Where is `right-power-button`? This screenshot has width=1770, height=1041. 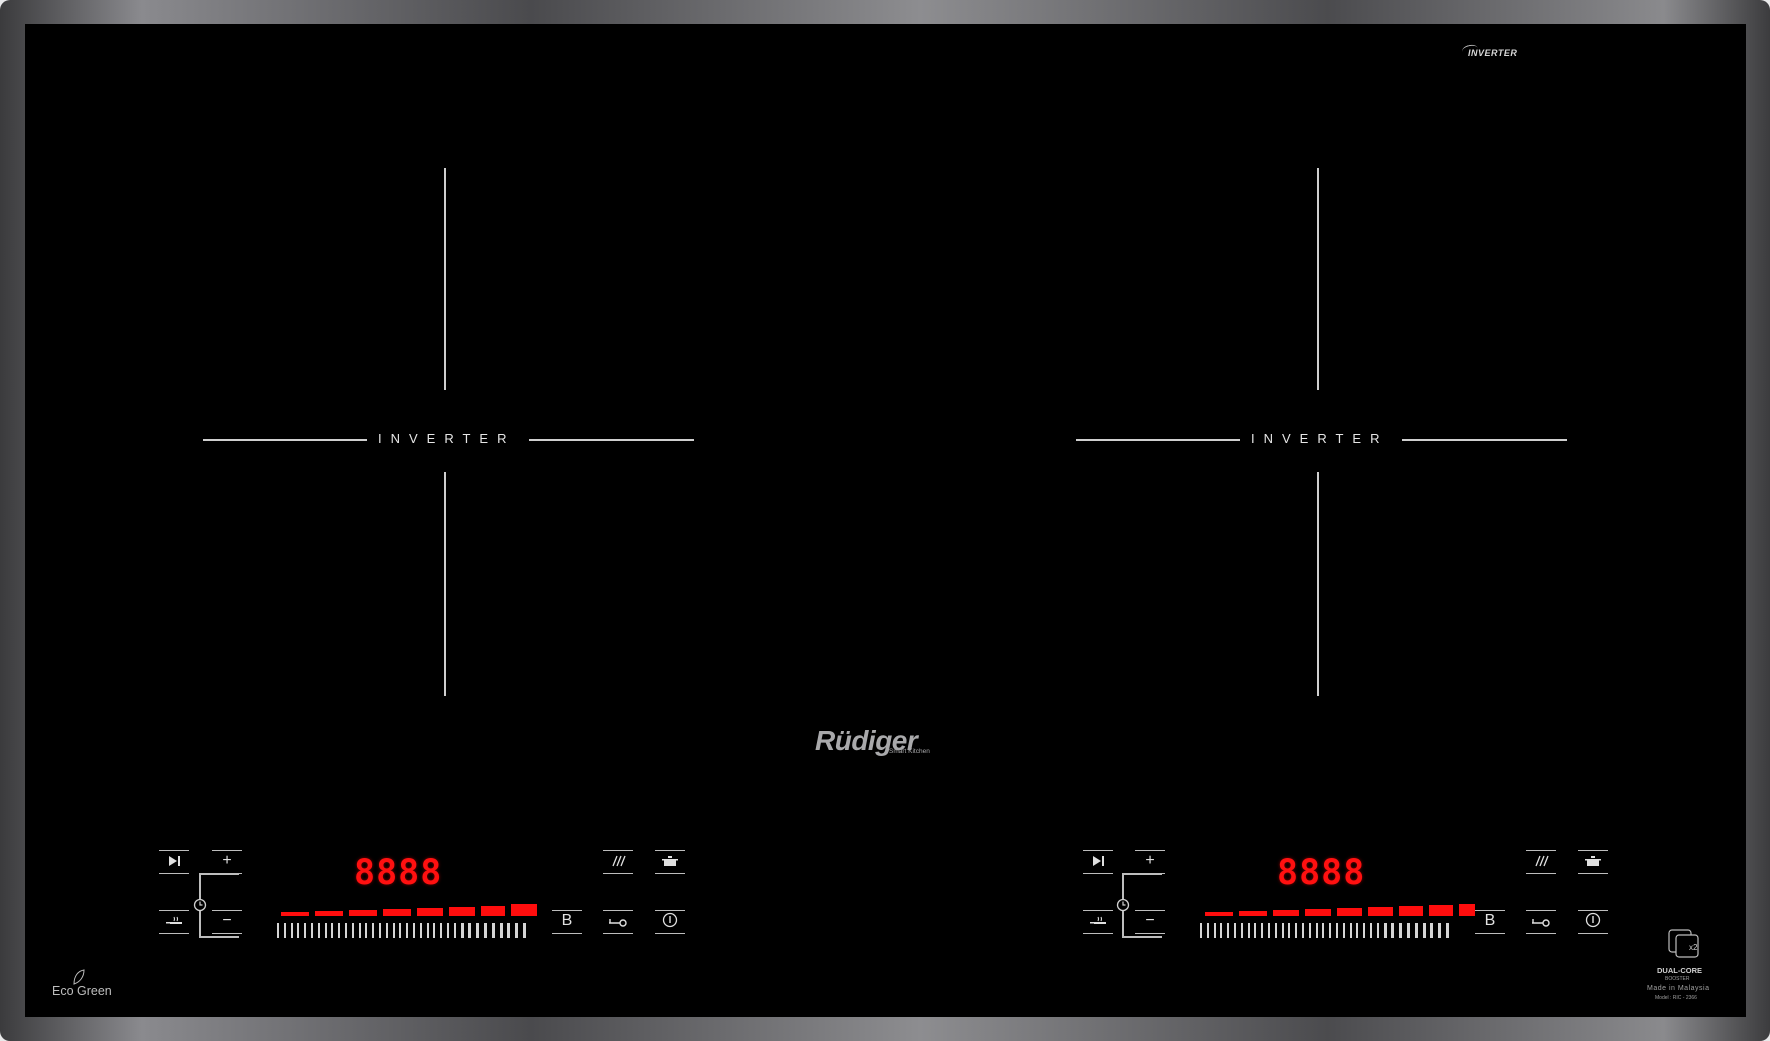
right-power-button is located at coordinates (1593, 922).